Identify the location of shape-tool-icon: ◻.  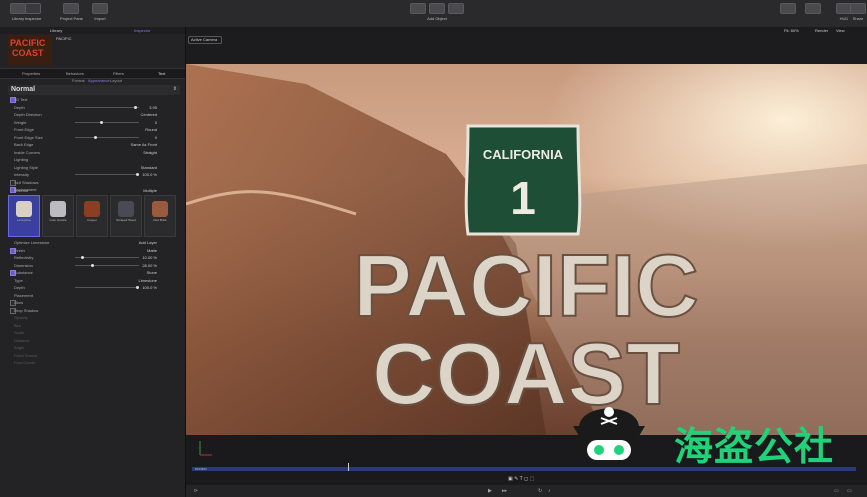
(526, 479).